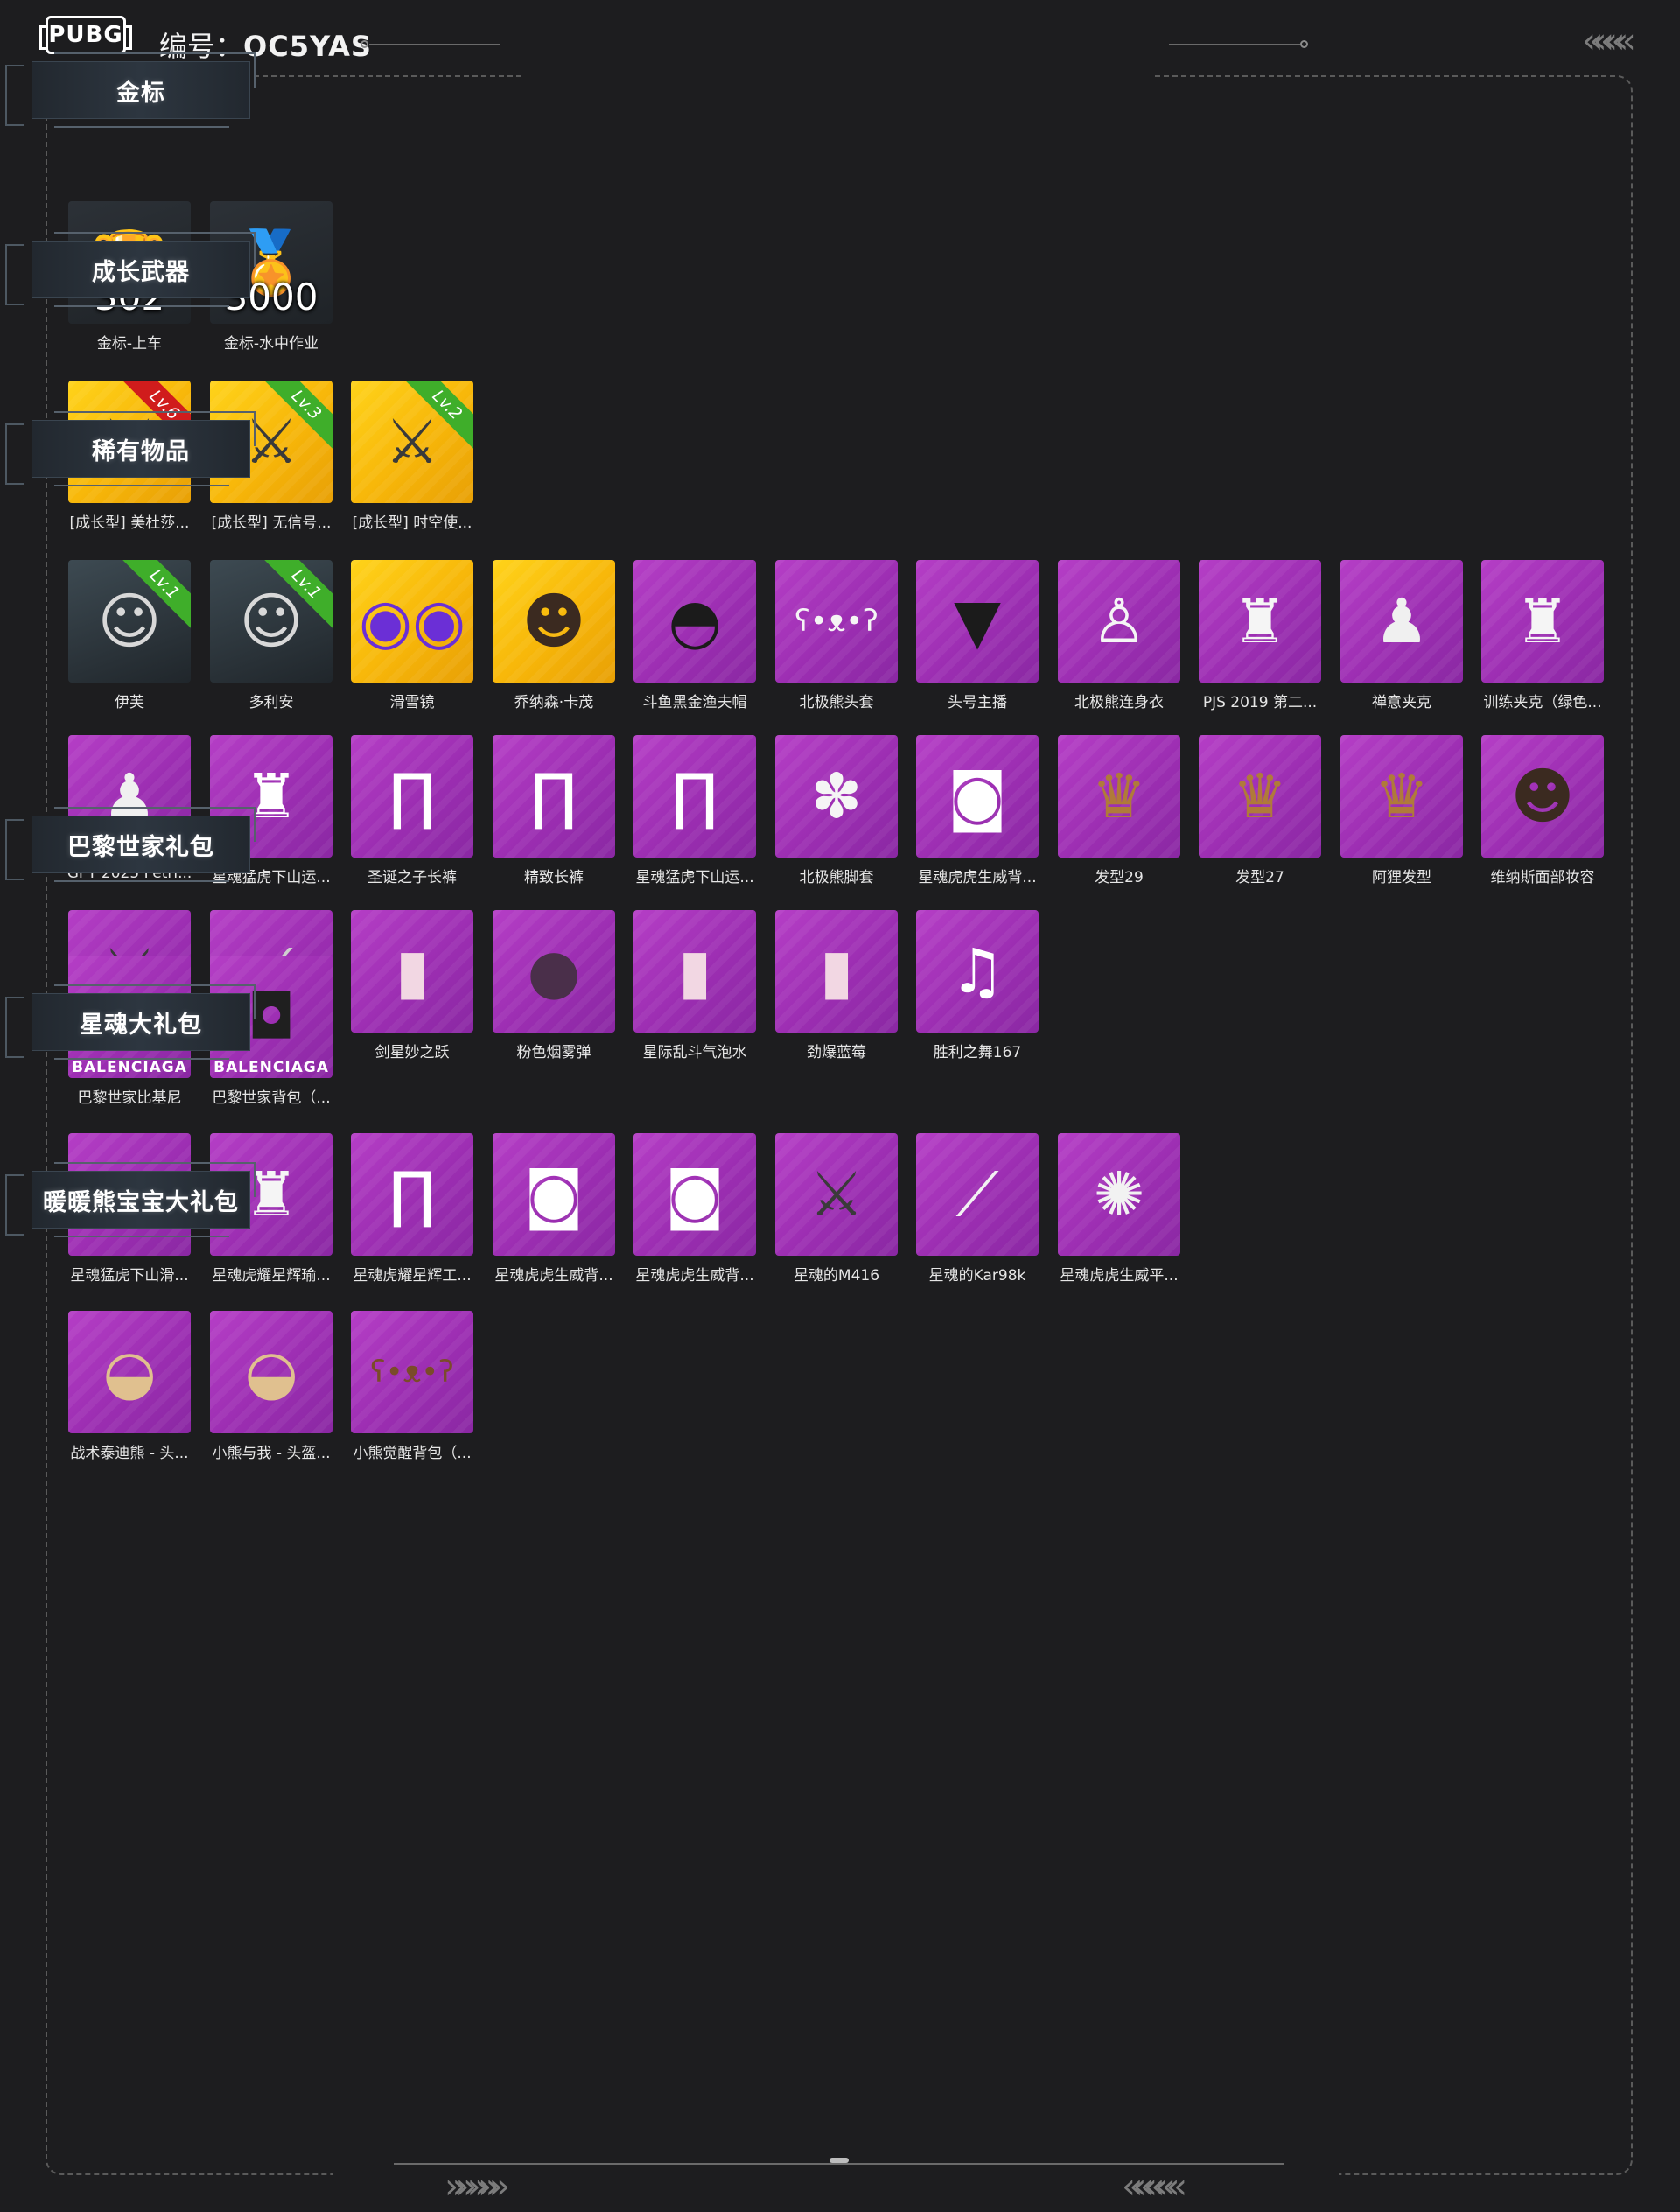 The image size is (1680, 2212). What do you see at coordinates (1609, 41) in the screenshot?
I see `chevrons-left-icon: ««««` at bounding box center [1609, 41].